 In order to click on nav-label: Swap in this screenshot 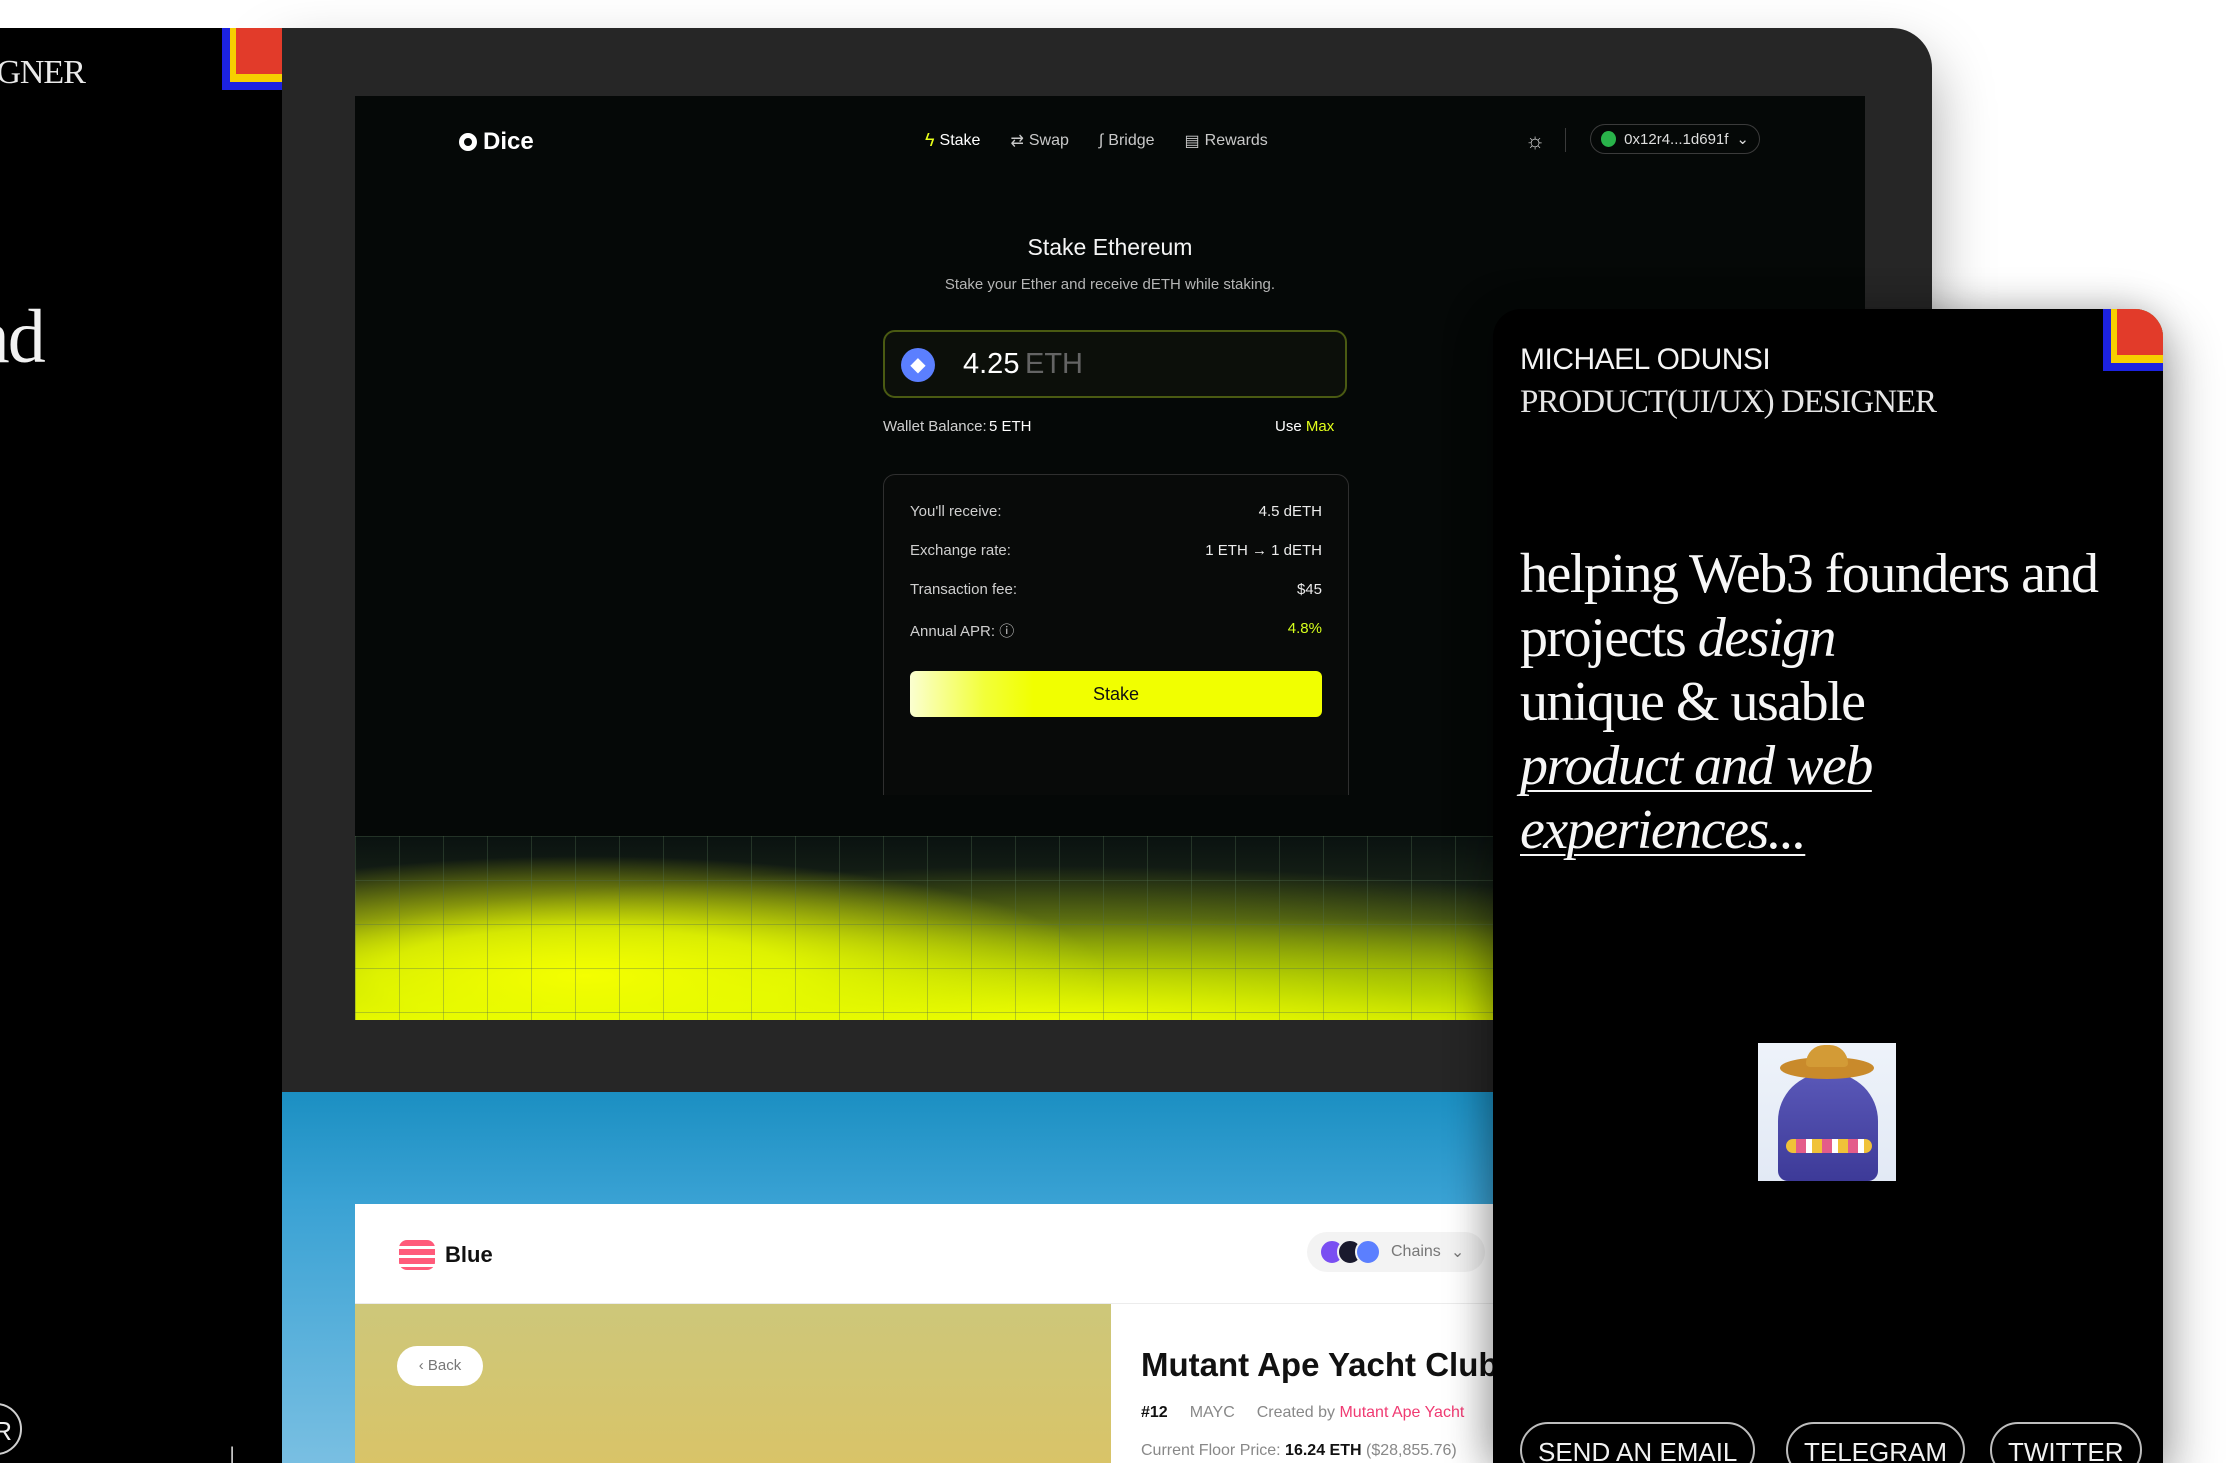, I will do `click(1048, 140)`.